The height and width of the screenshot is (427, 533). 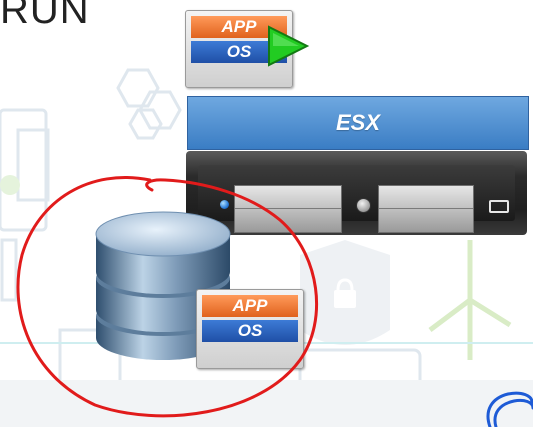 I want to click on esx-hypervisor-bar: ESX, so click(x=358, y=123).